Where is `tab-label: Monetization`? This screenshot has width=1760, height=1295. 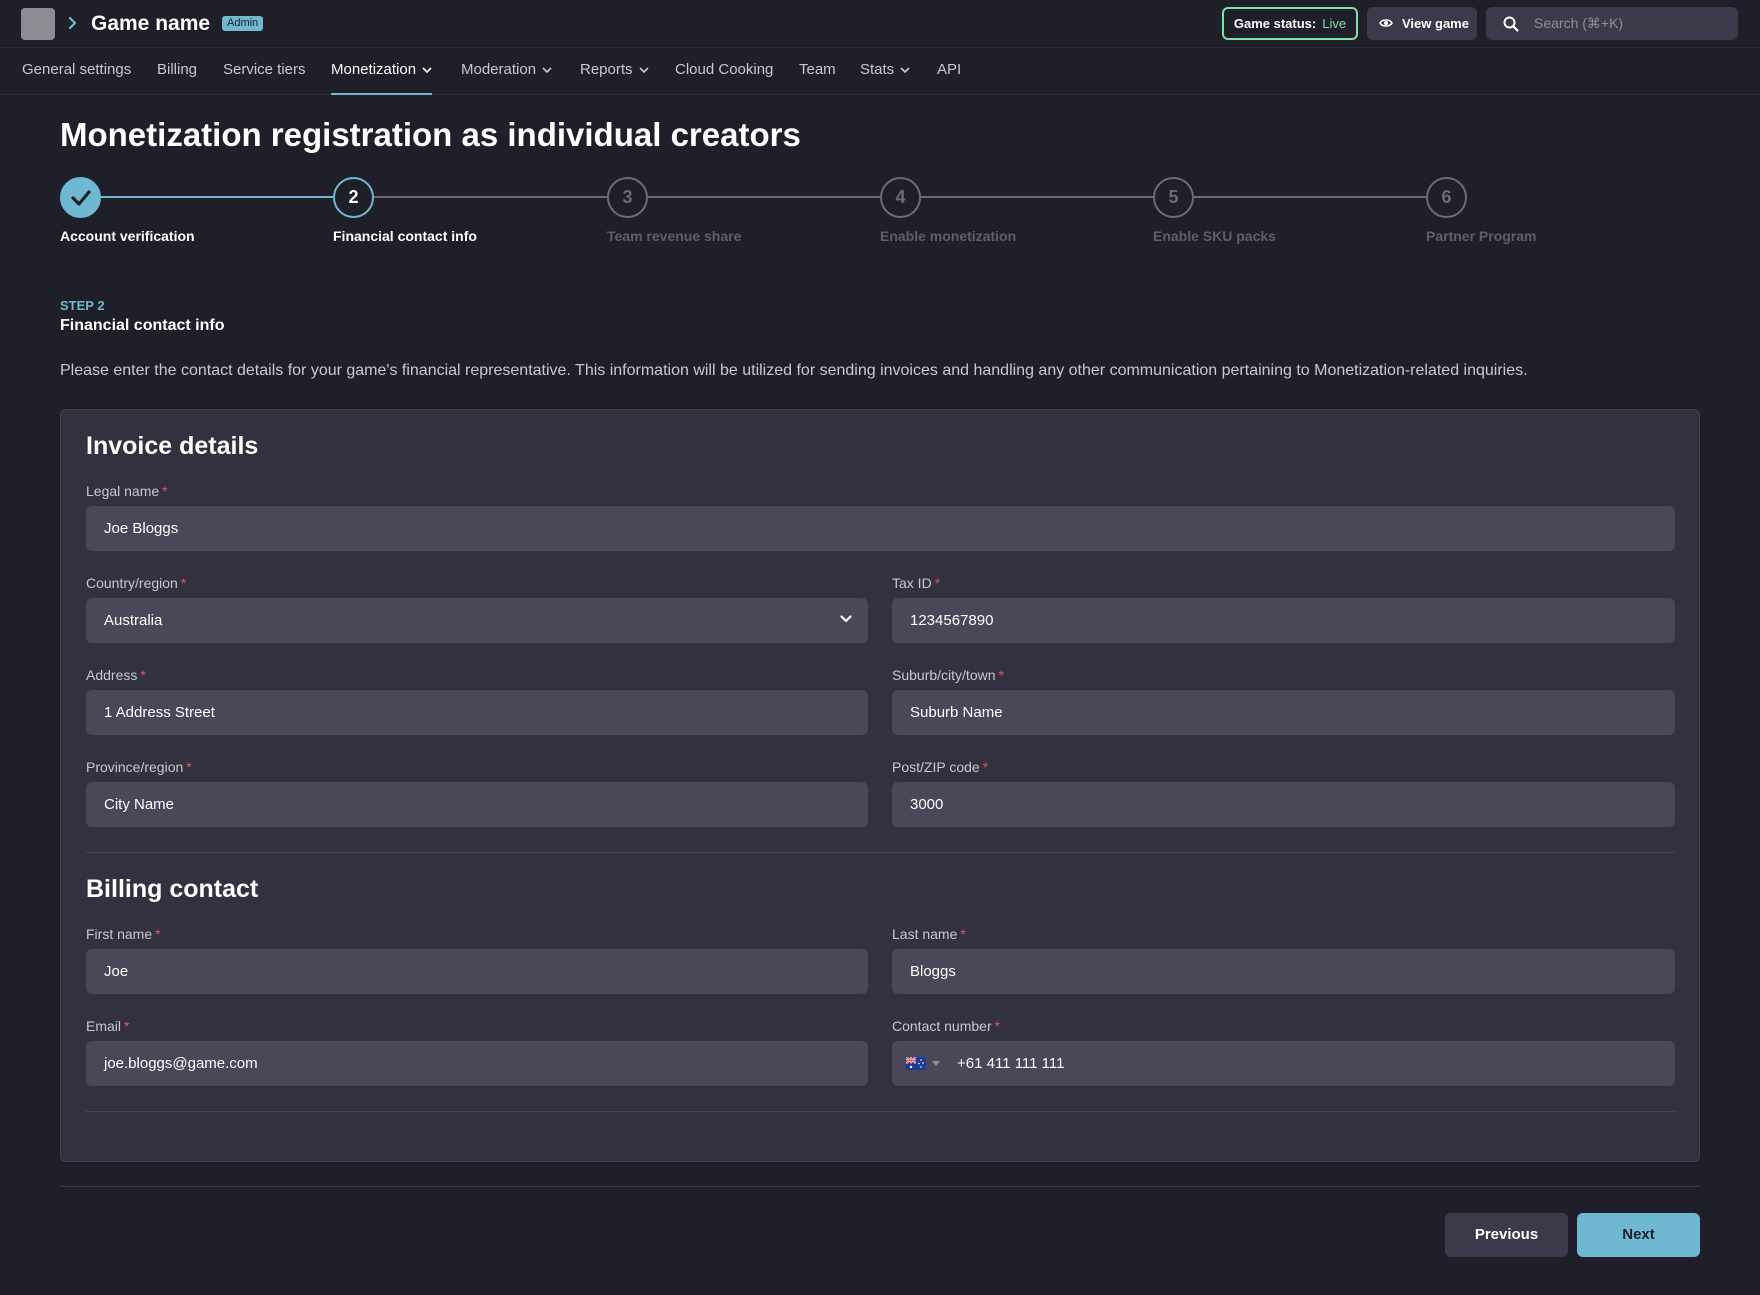 tab-label: Monetization is located at coordinates (374, 69).